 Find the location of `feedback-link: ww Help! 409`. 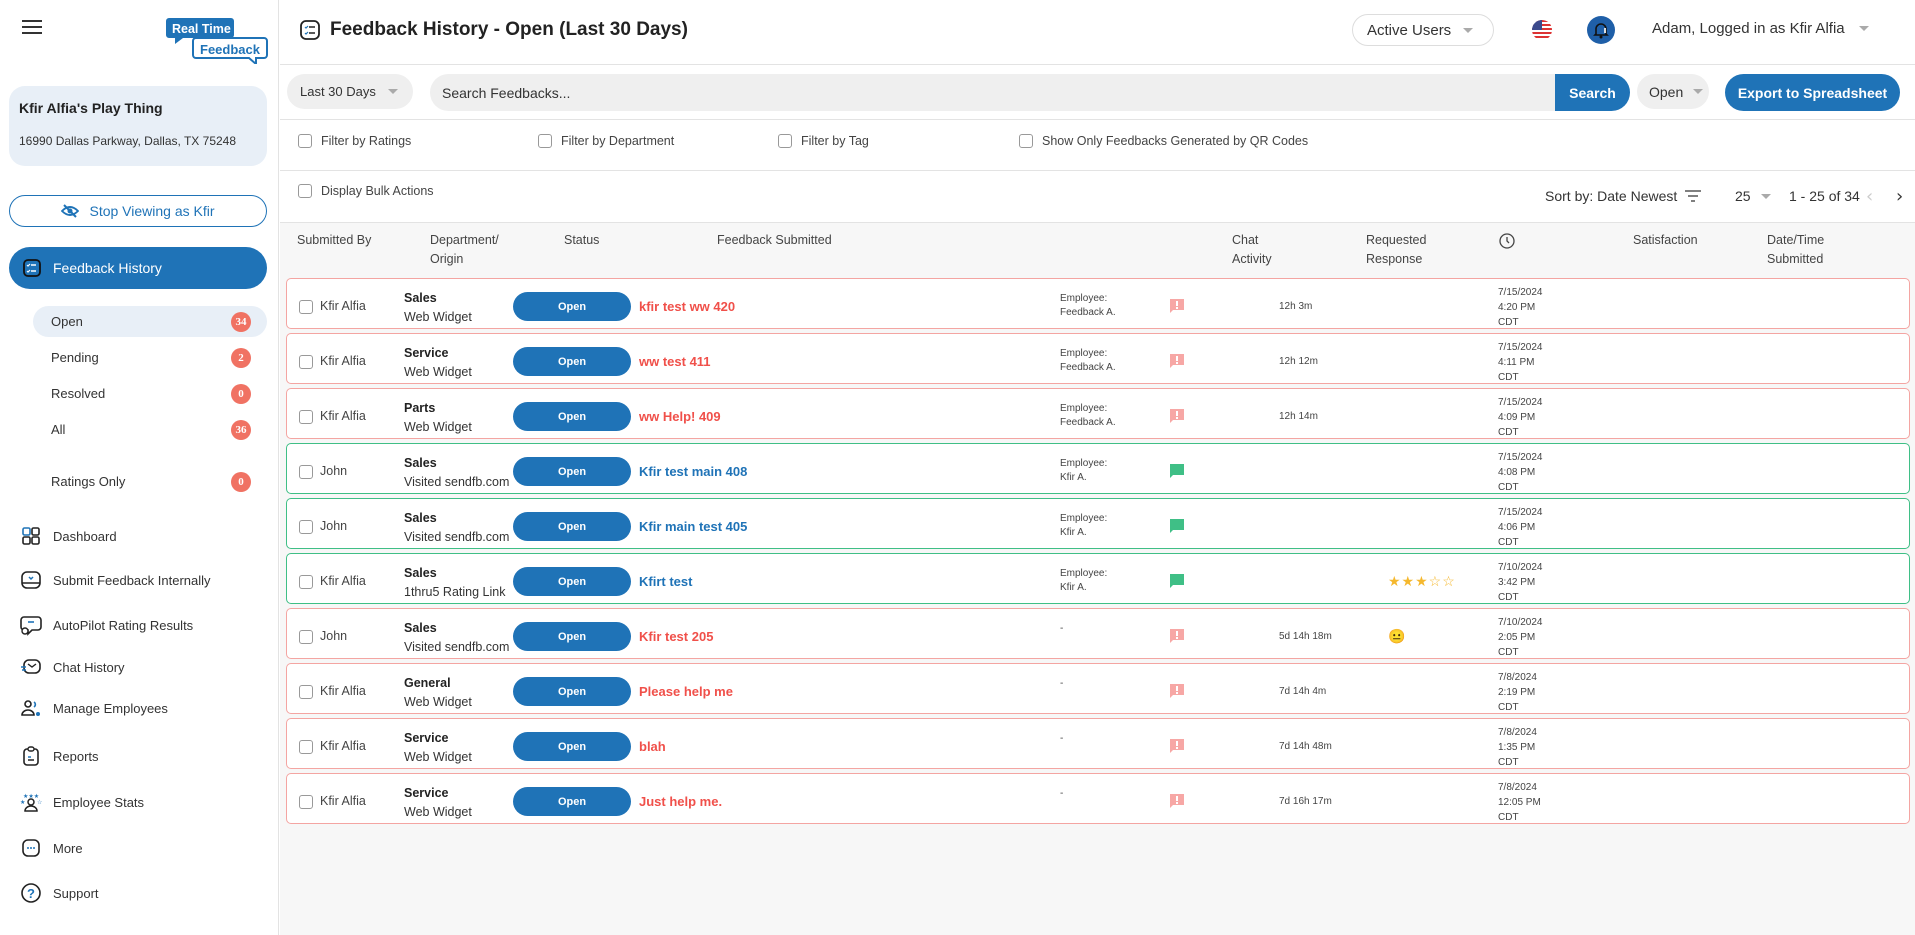

feedback-link: ww Help! 409 is located at coordinates (680, 416).